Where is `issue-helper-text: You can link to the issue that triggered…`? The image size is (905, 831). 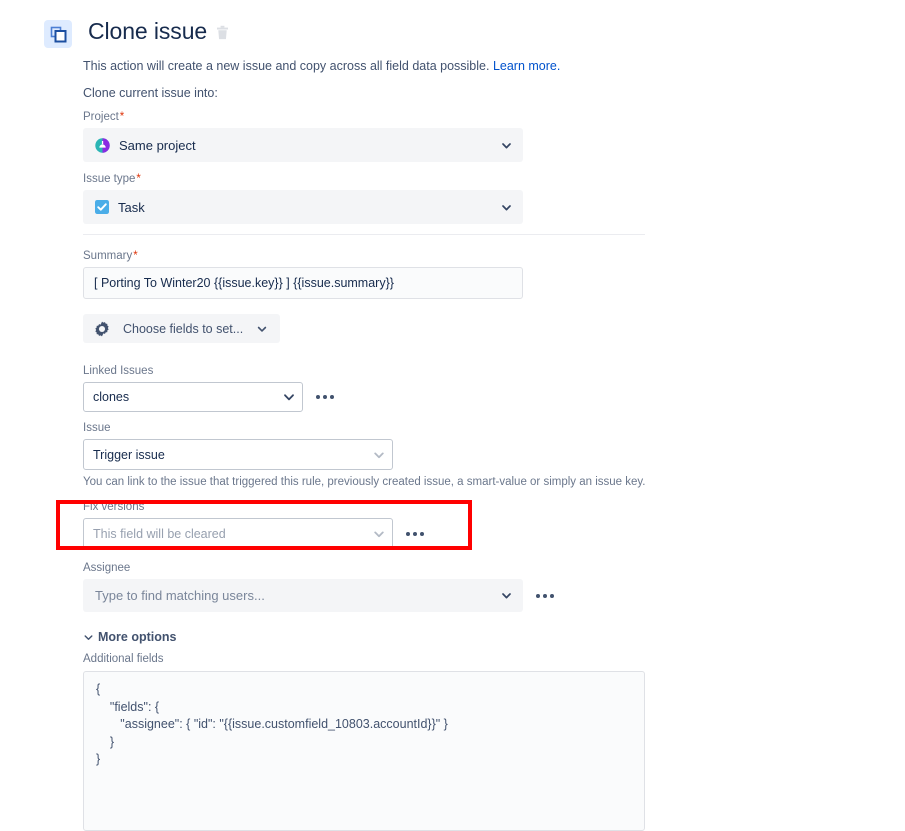
issue-helper-text: You can link to the issue that triggered… is located at coordinates (364, 482).